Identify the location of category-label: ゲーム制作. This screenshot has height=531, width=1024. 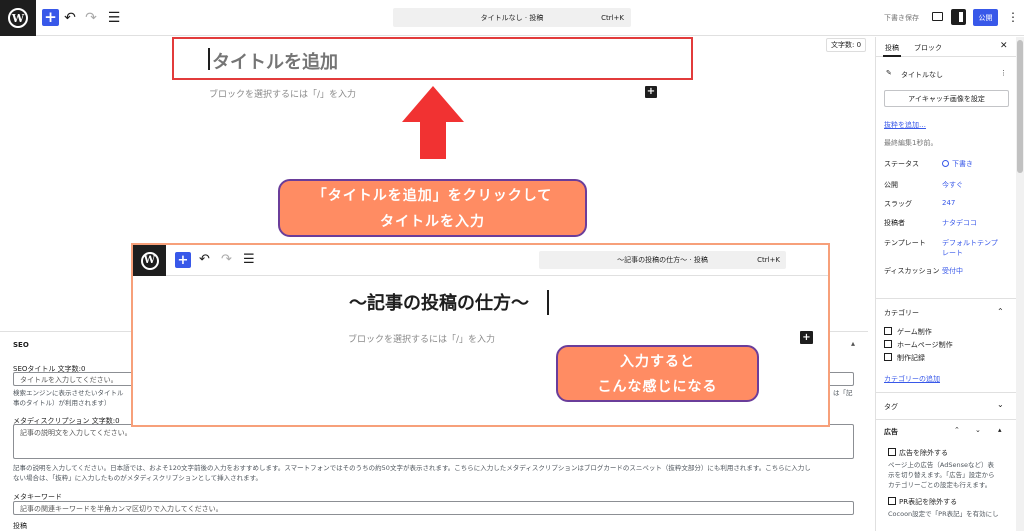
(914, 332).